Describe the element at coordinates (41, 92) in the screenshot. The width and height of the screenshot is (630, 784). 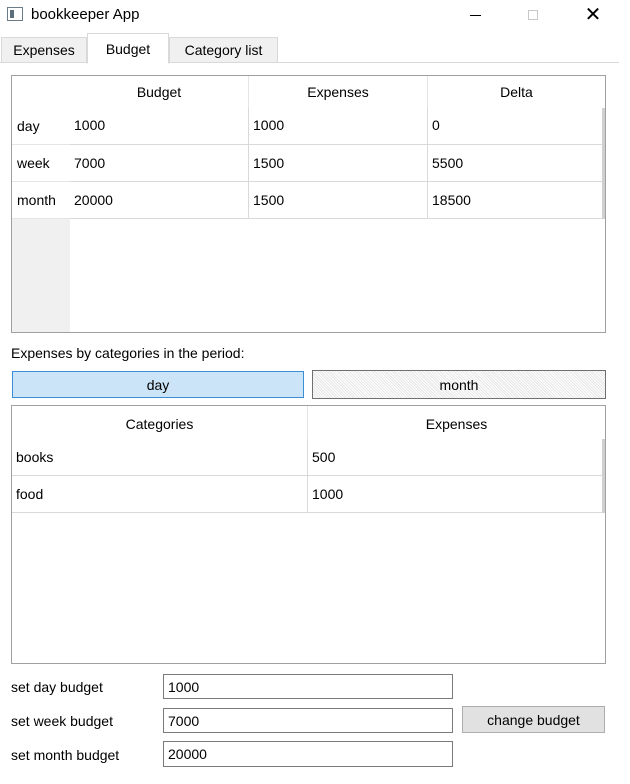
I see `table-corner` at that location.